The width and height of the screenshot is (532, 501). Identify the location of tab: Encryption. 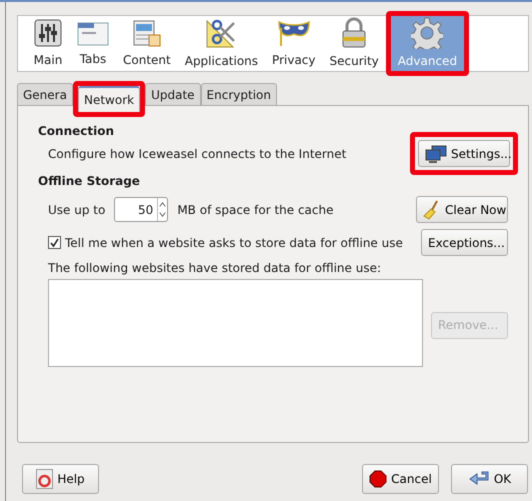
(238, 94).